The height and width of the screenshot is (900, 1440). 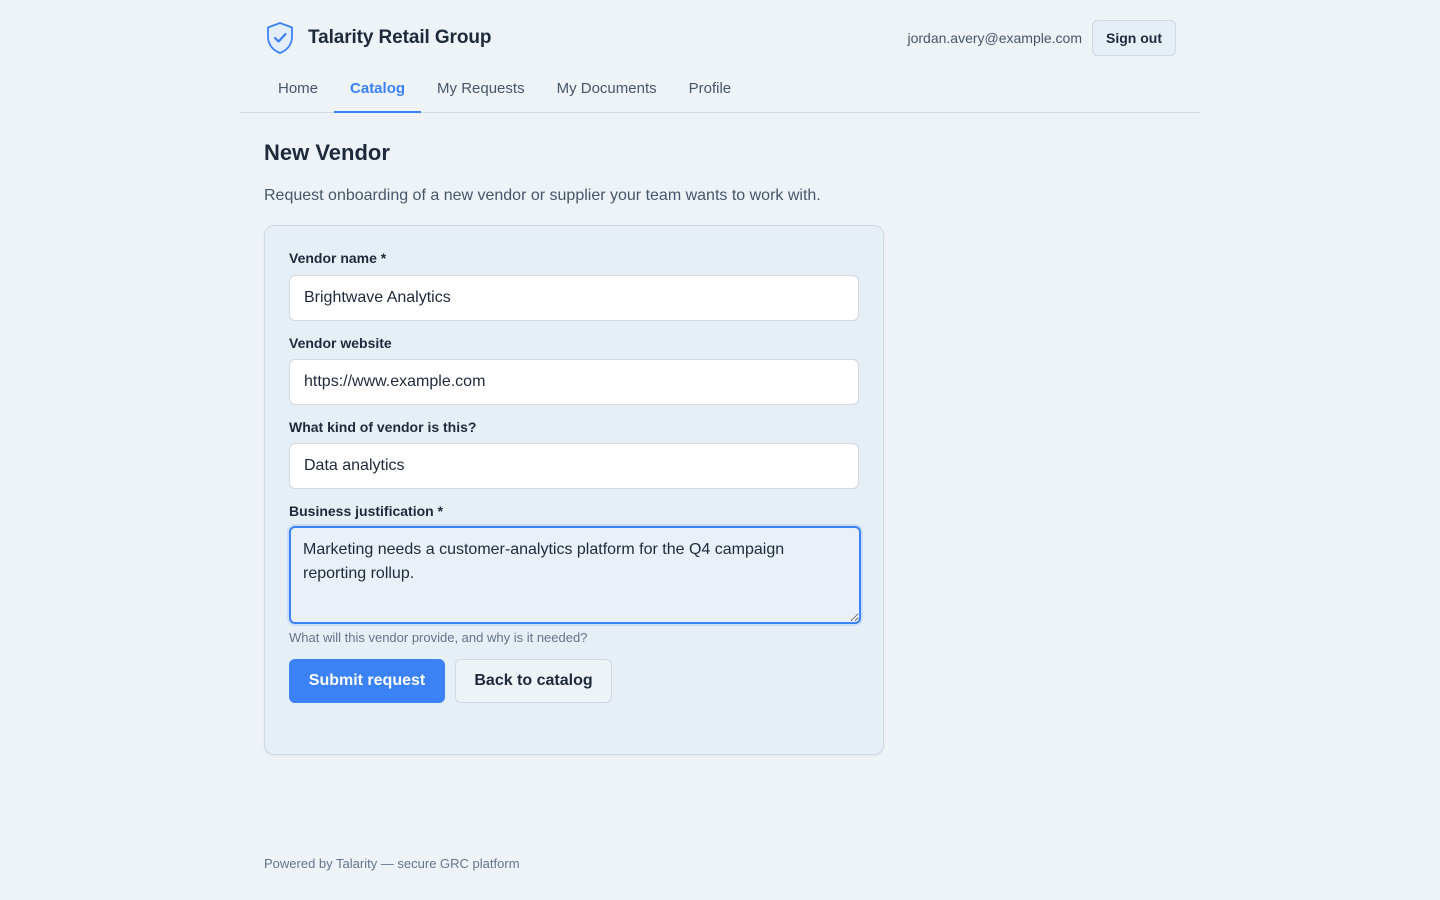 What do you see at coordinates (710, 90) in the screenshot?
I see `tab-profile: Profile` at bounding box center [710, 90].